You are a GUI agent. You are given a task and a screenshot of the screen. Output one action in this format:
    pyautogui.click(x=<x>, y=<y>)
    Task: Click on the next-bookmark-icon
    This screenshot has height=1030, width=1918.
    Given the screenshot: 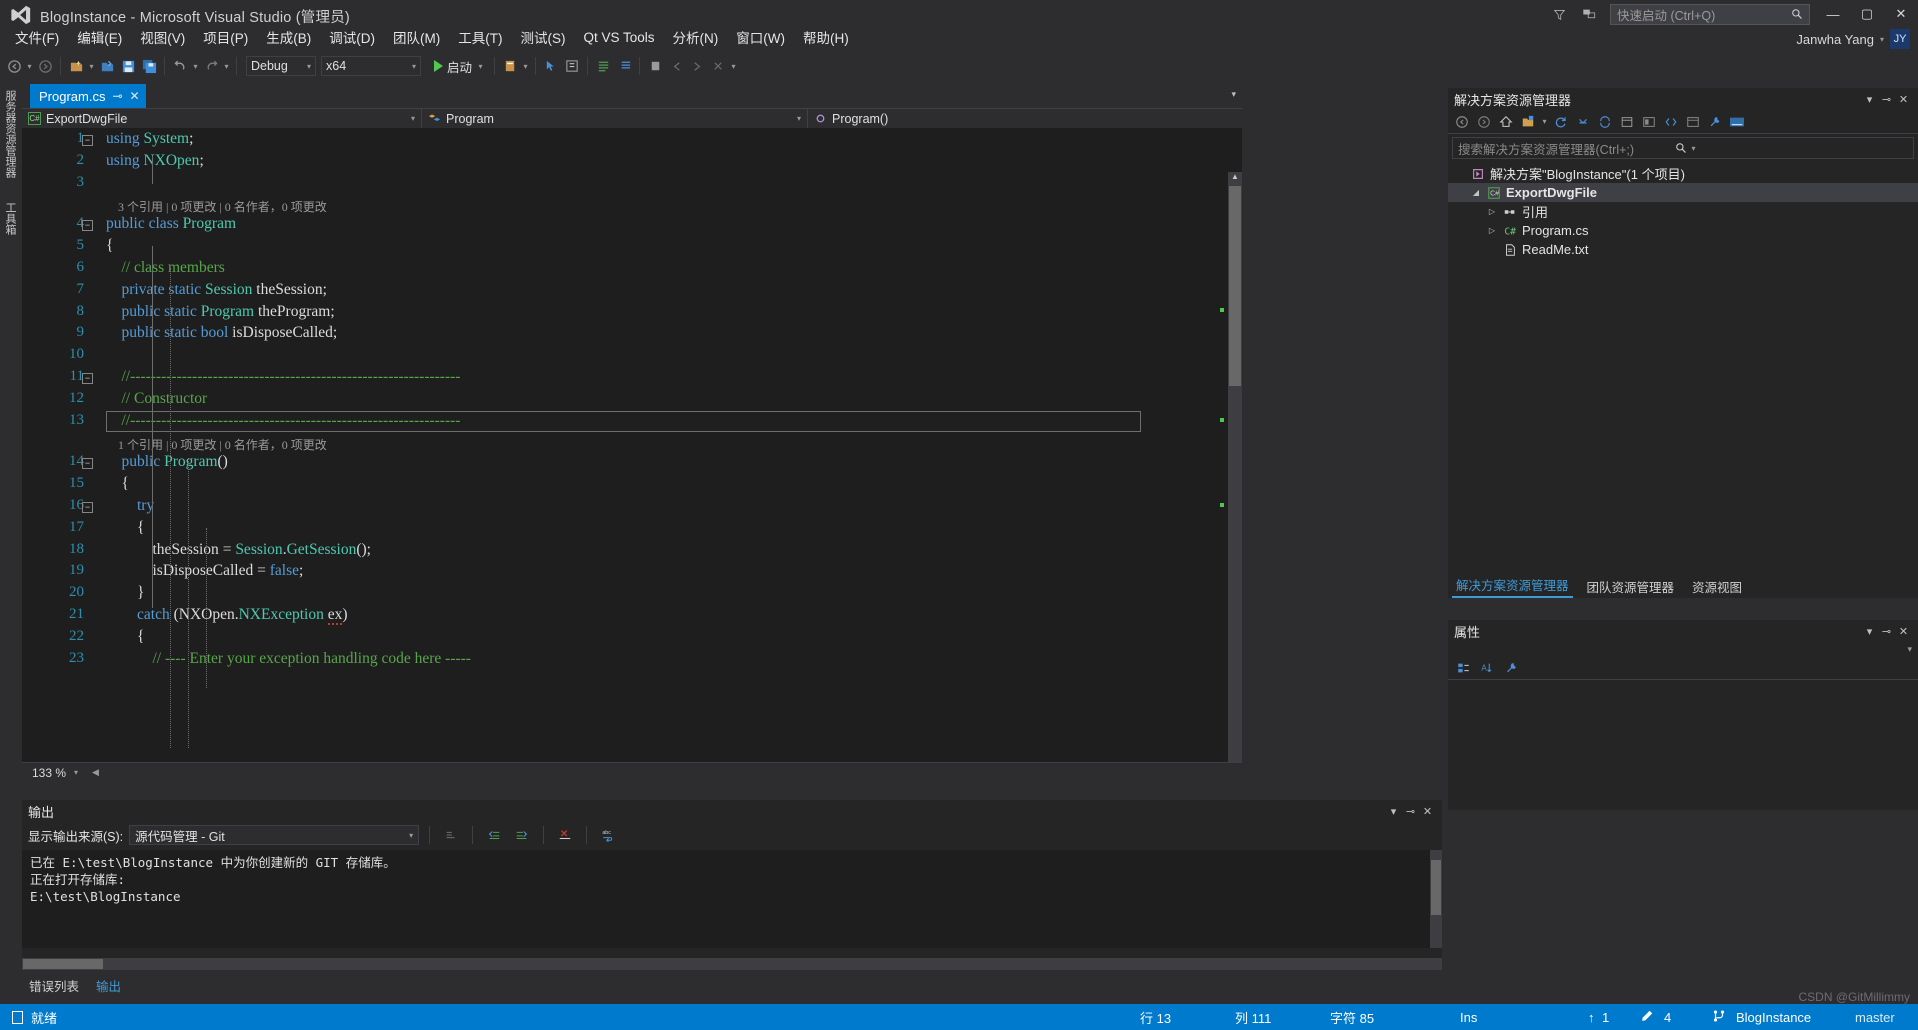 What is the action you would take?
    pyautogui.click(x=697, y=66)
    